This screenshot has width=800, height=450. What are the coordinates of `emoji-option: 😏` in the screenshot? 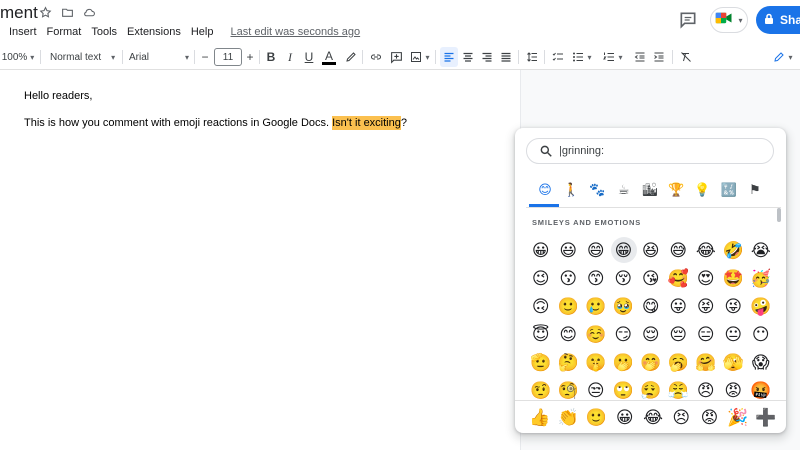 It's located at (624, 334).